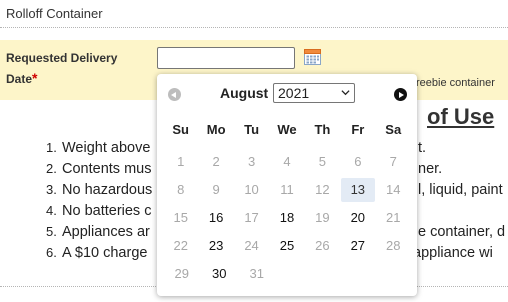 Image resolution: width=508 pixels, height=302 pixels. Describe the element at coordinates (322, 189) in the screenshot. I see `calendar-day: 12` at that location.